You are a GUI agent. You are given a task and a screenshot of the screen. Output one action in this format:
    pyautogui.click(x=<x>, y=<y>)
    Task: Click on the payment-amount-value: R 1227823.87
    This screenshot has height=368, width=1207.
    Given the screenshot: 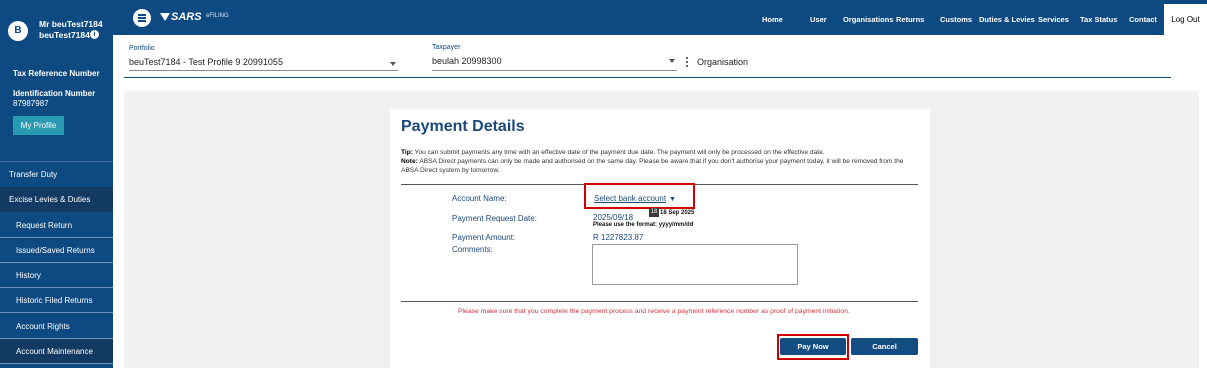 What is the action you would take?
    pyautogui.click(x=618, y=237)
    